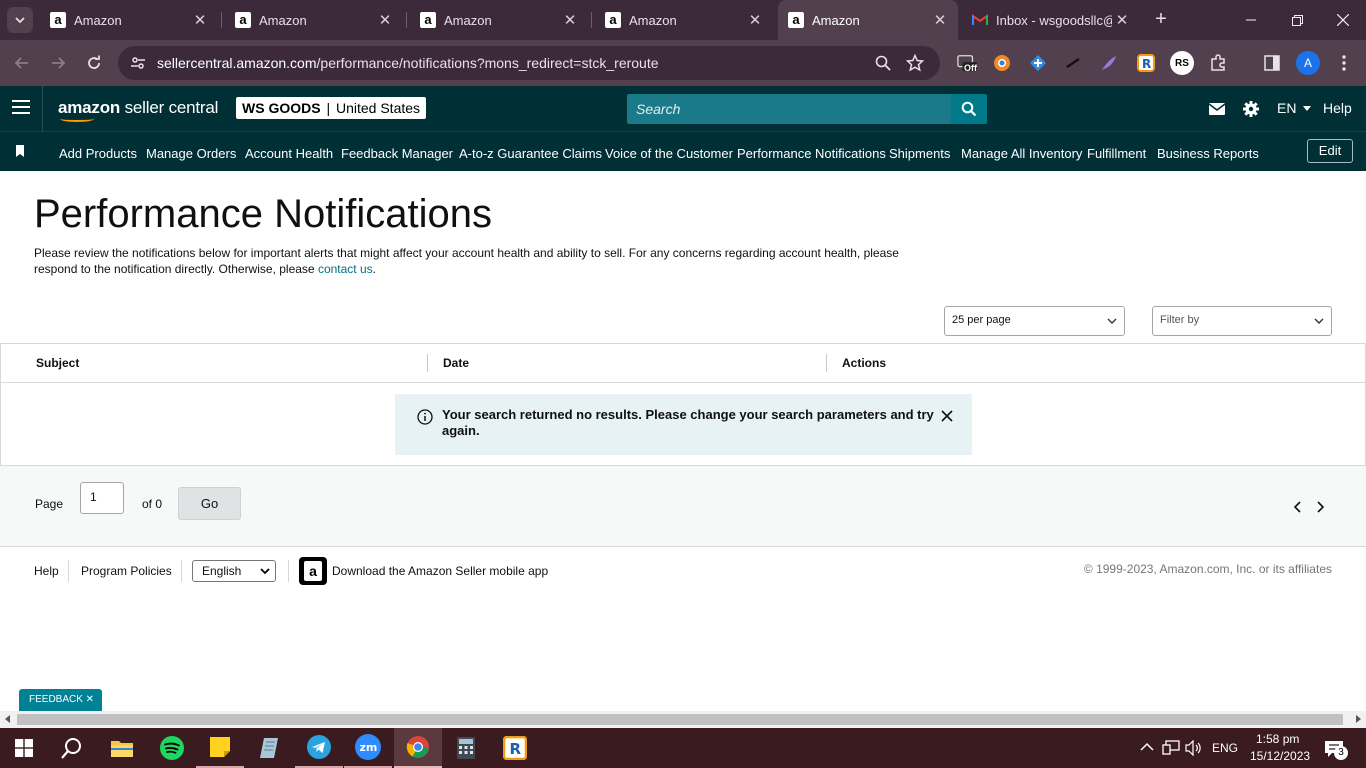  What do you see at coordinates (313, 571) in the screenshot?
I see `amazon-seller-app-icon: a` at bounding box center [313, 571].